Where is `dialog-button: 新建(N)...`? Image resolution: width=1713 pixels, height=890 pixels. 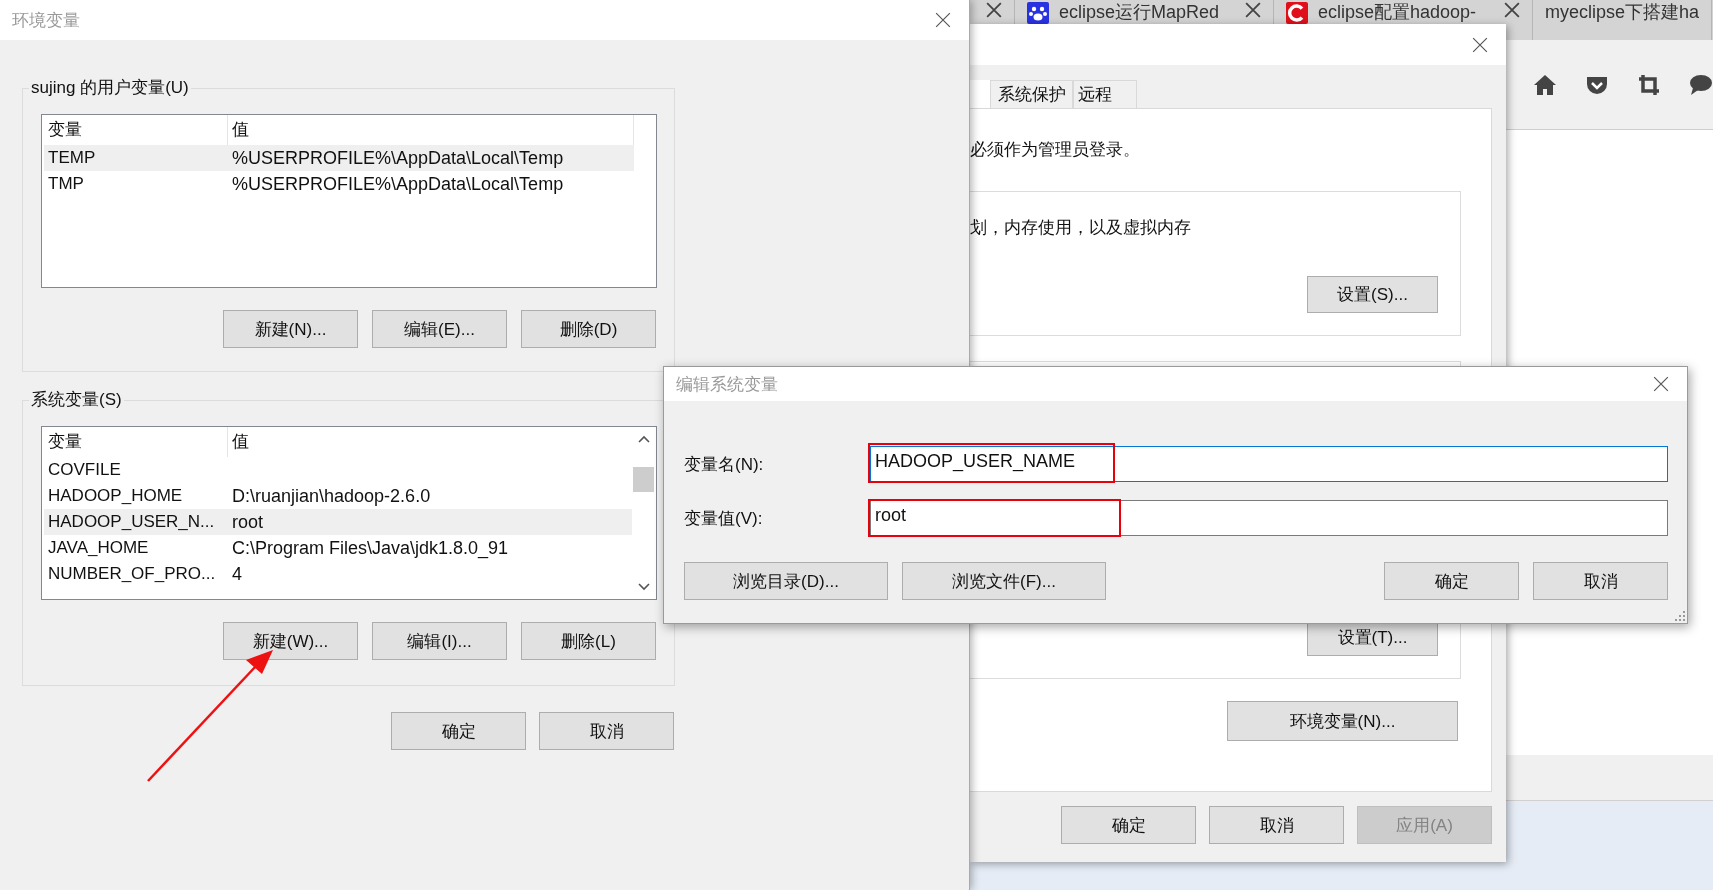
dialog-button: 新建(N)... is located at coordinates (290, 329).